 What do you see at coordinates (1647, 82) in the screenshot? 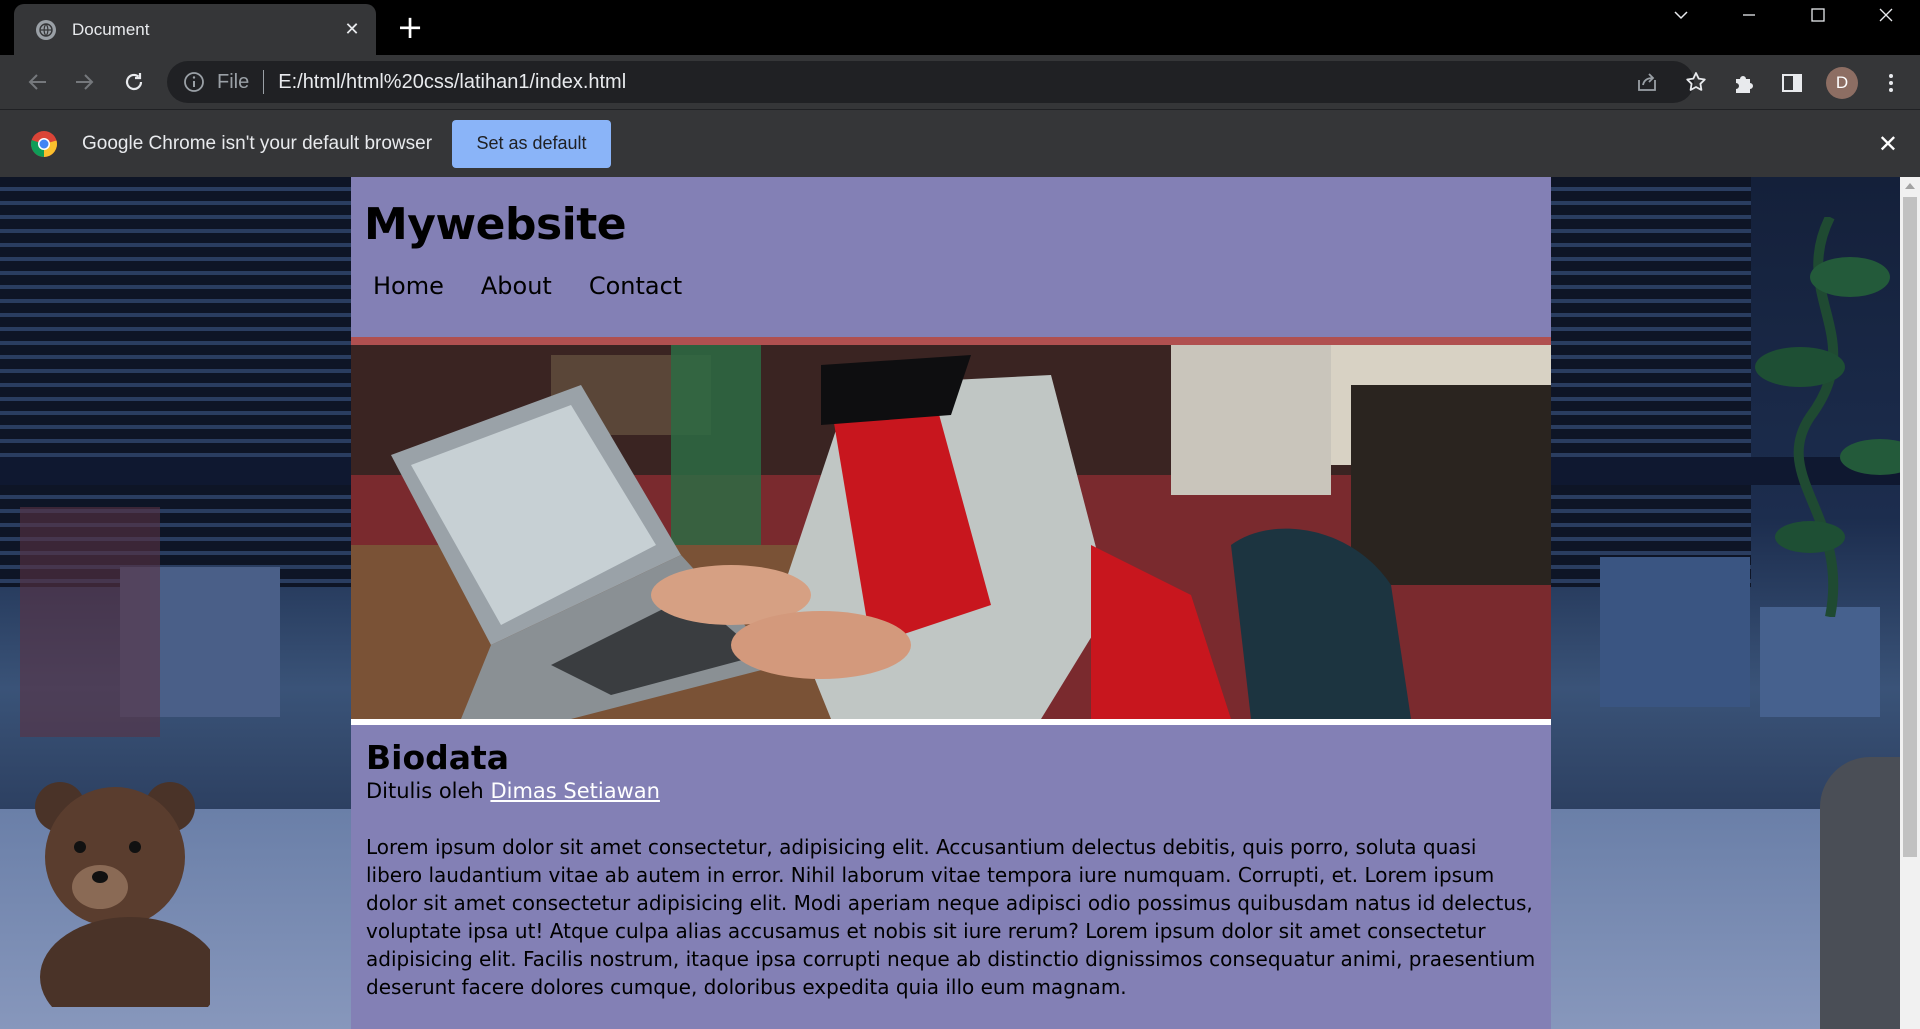
I see `share-icon` at bounding box center [1647, 82].